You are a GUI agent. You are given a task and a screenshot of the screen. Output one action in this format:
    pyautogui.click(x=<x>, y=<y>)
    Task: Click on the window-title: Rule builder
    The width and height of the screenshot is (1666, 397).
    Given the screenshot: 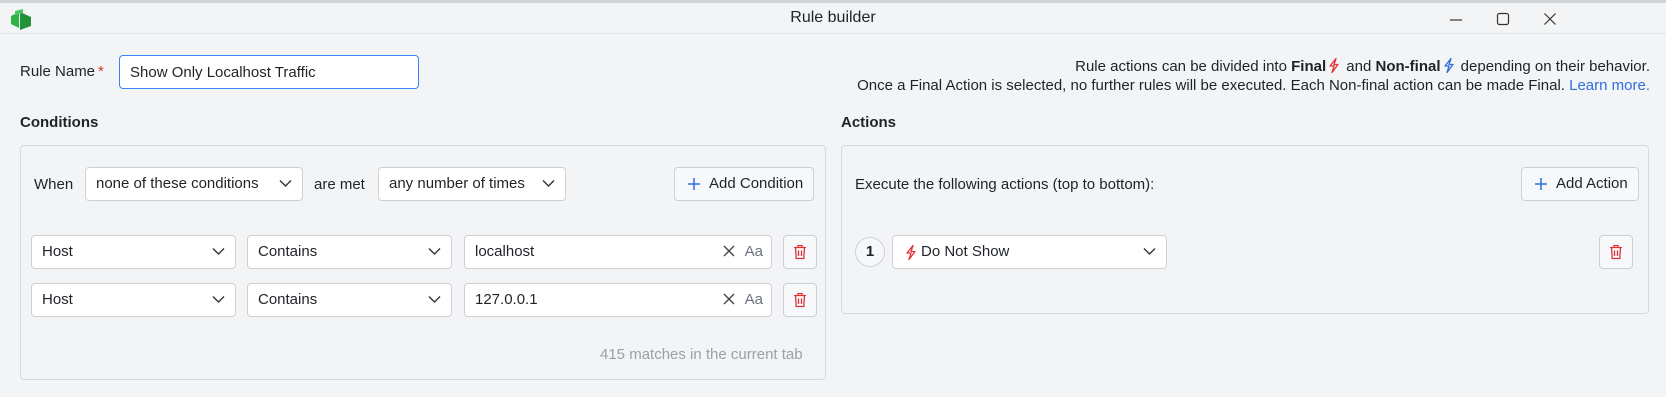 What is the action you would take?
    pyautogui.click(x=833, y=17)
    